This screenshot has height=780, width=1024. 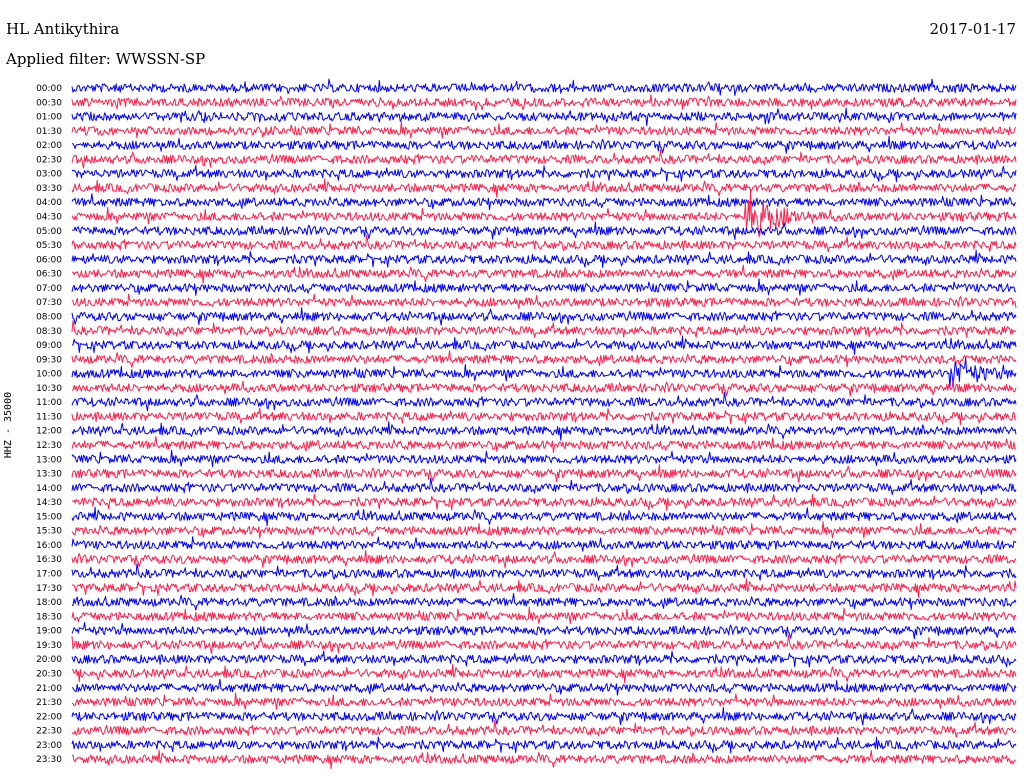 What do you see at coordinates (49, 303) in the screenshot?
I see `time-tick-label: 07:30` at bounding box center [49, 303].